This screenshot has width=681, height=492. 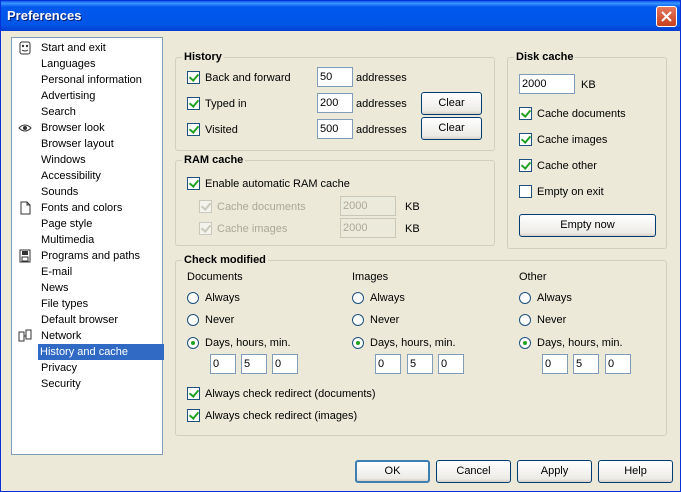 What do you see at coordinates (525, 165) in the screenshot?
I see `cache-other-checkbox` at bounding box center [525, 165].